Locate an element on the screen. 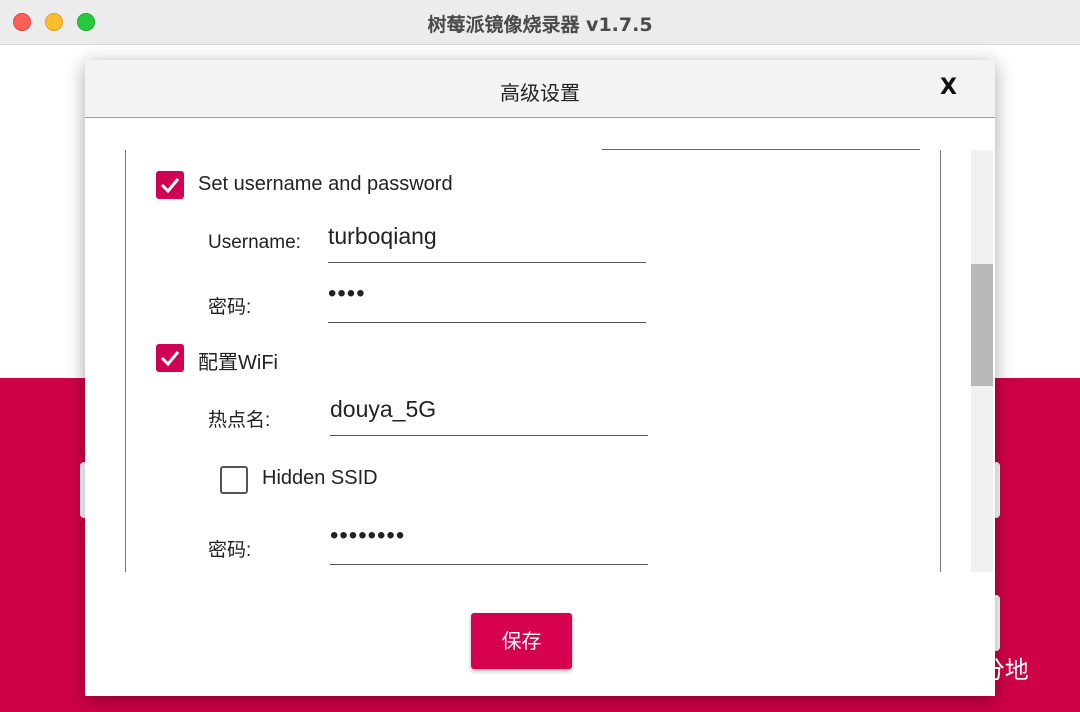 The image size is (1080, 712). dialog-header: 高级设置 X is located at coordinates (540, 89).